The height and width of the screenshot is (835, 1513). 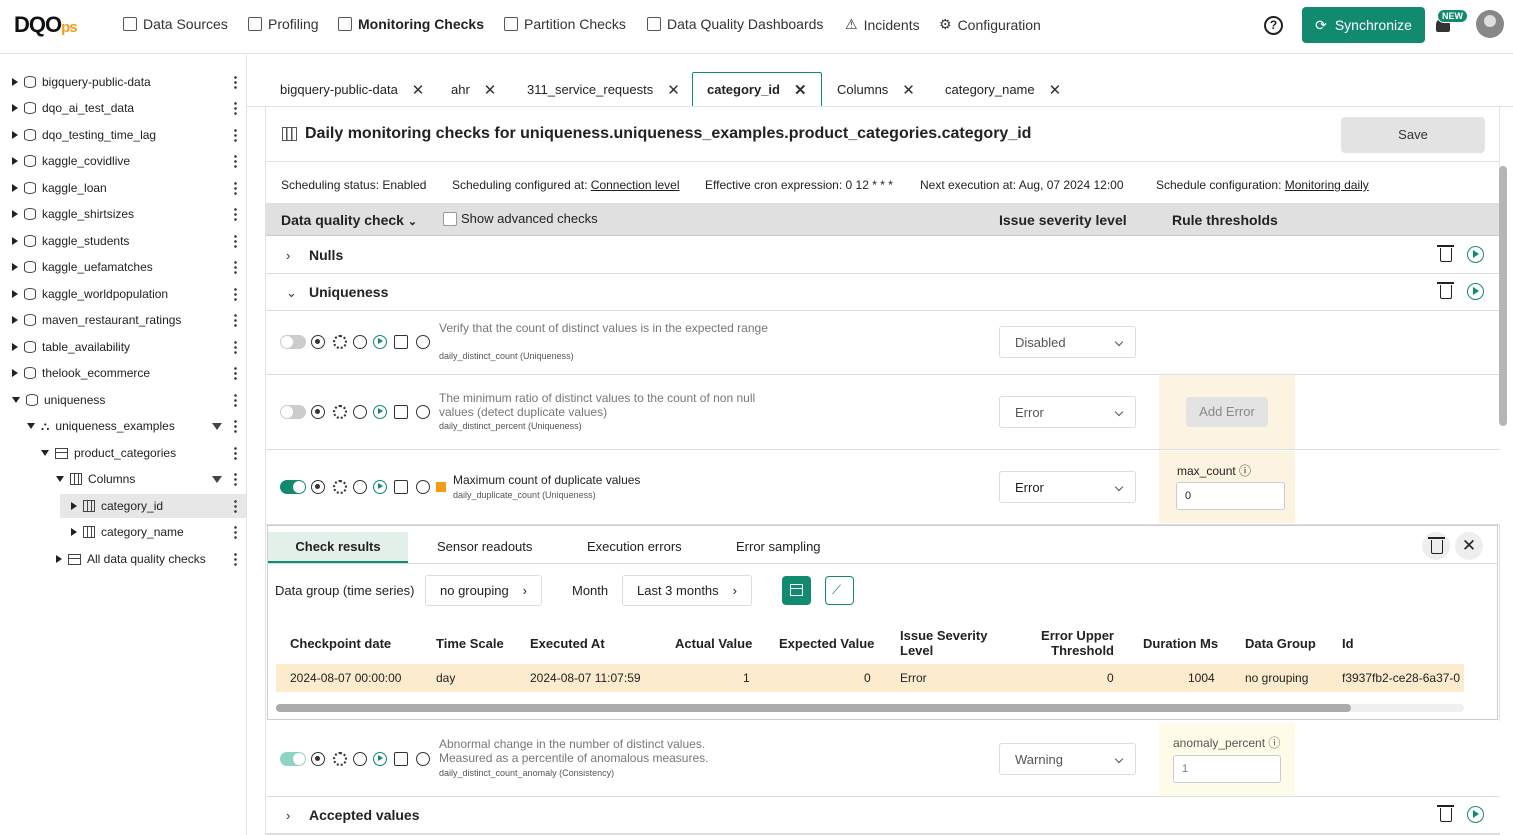 I want to click on tab-error-sampling: Error sampling, so click(x=778, y=546).